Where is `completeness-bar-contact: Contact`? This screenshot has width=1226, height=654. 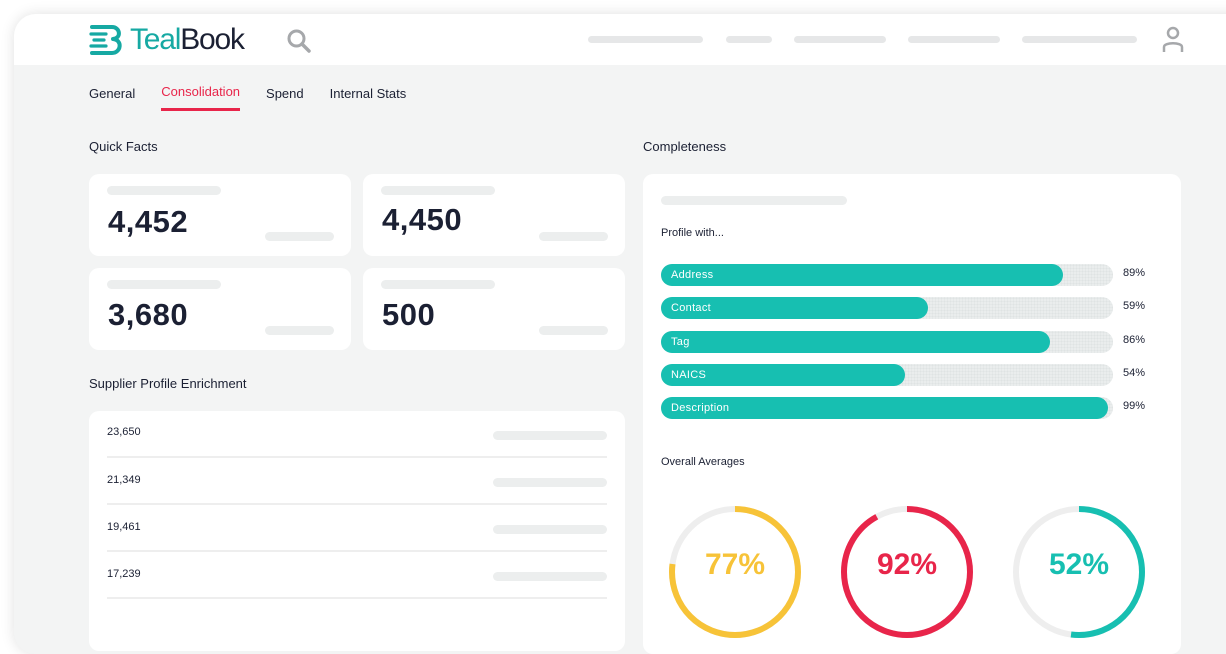 completeness-bar-contact: Contact is located at coordinates (887, 308).